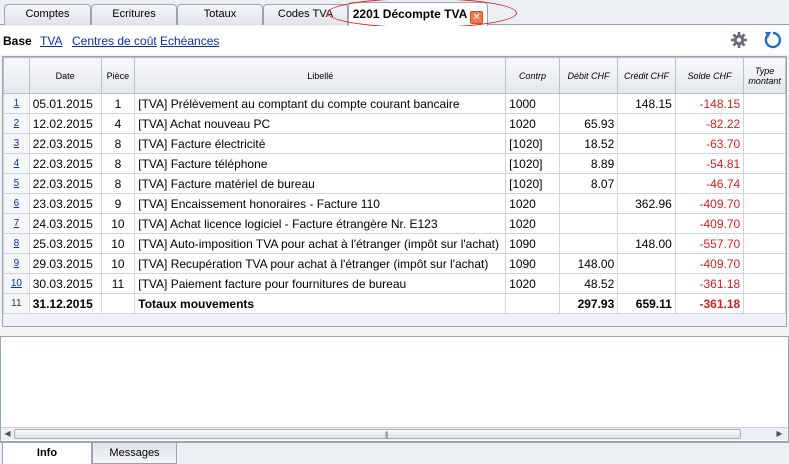  I want to click on cell-piece, so click(118, 303).